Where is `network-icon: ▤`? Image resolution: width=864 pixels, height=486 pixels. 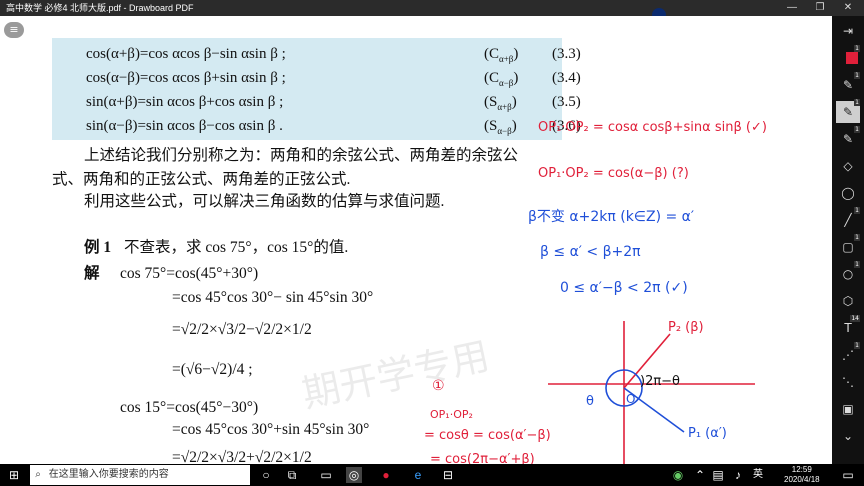 network-icon: ▤ is located at coordinates (718, 475).